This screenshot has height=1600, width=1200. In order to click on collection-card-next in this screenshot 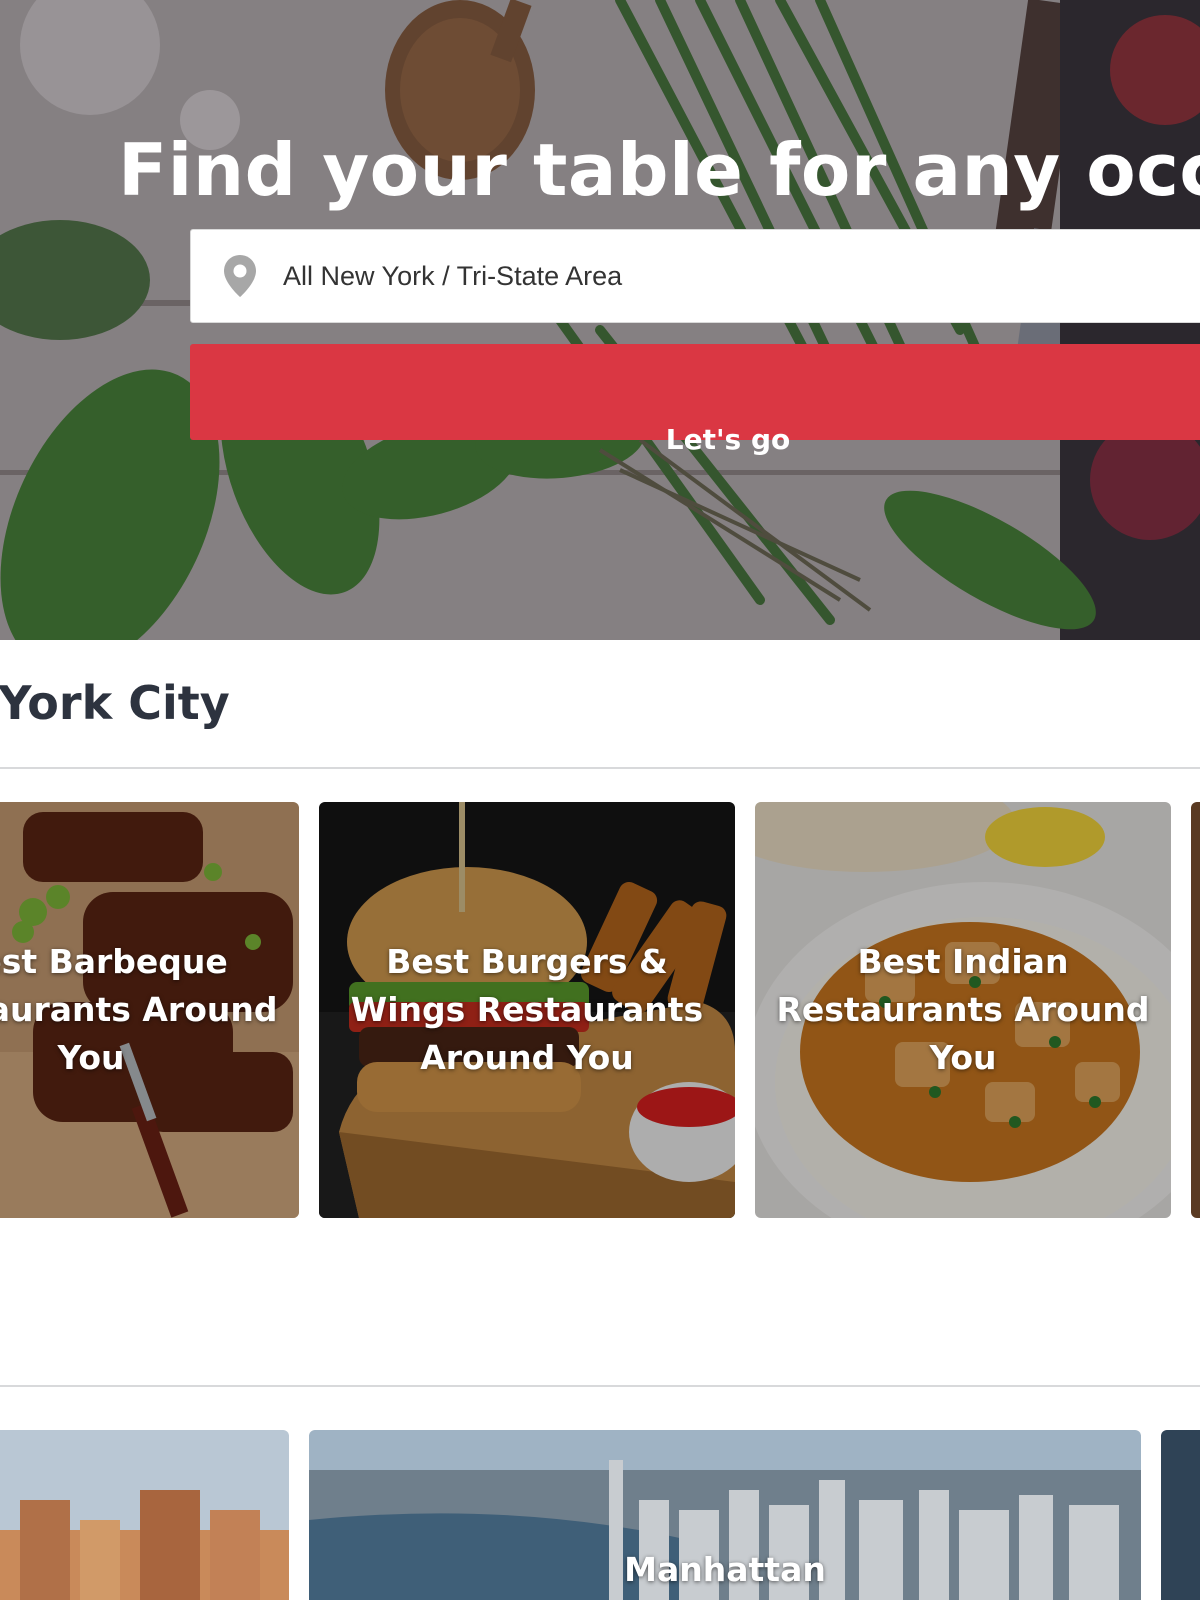, I will do `click(1195, 1010)`.